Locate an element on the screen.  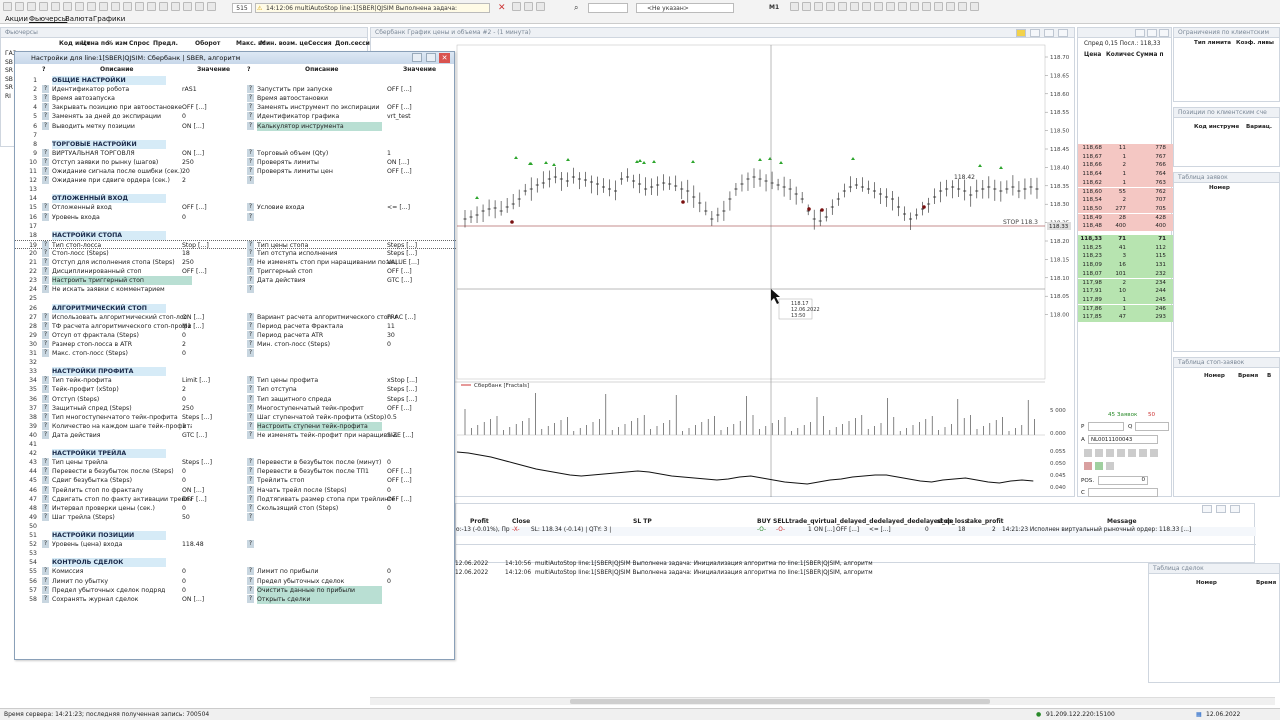
close-cell-button: -X- is located at coordinates (516, 530).